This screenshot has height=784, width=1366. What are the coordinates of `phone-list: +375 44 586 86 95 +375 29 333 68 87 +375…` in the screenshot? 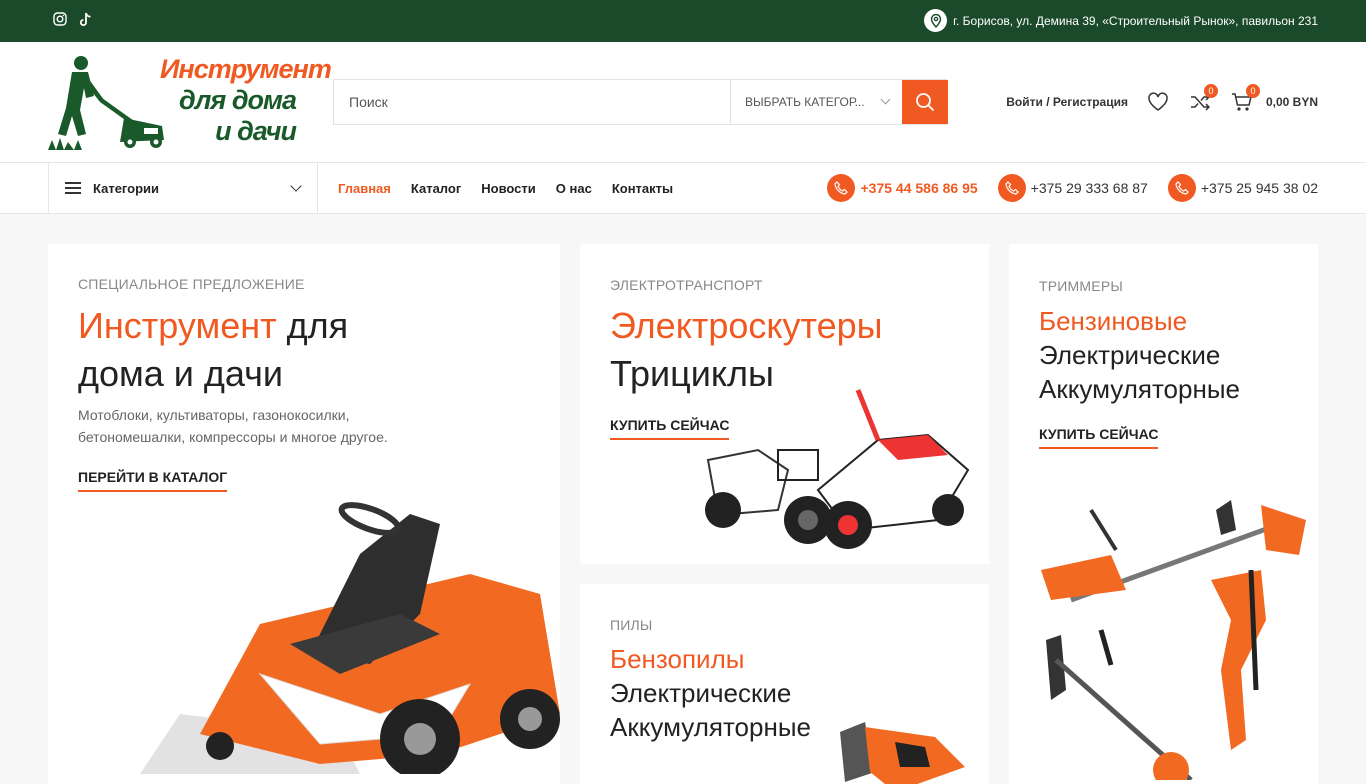 It's located at (1072, 188).